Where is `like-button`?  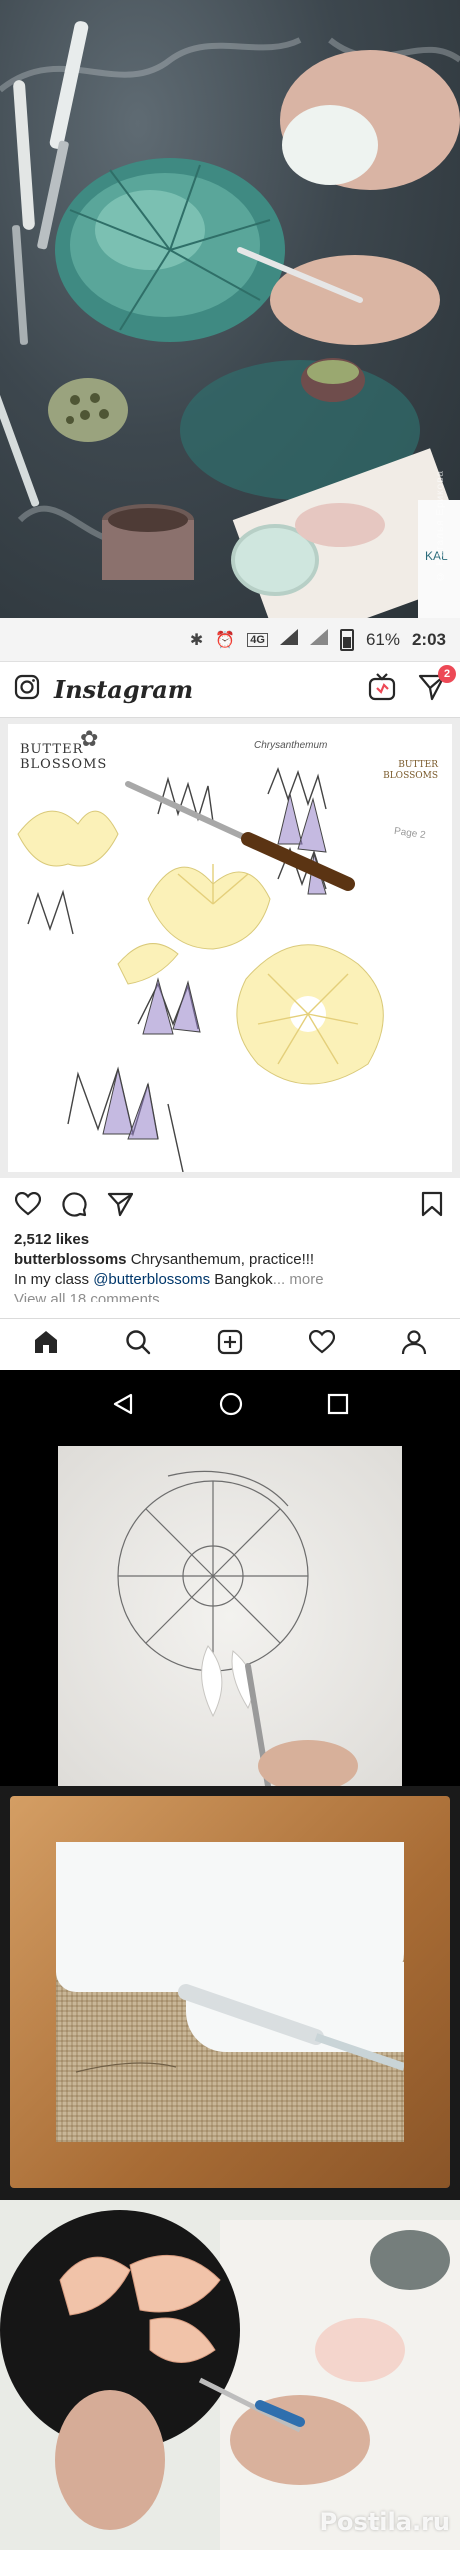 like-button is located at coordinates (28, 1204).